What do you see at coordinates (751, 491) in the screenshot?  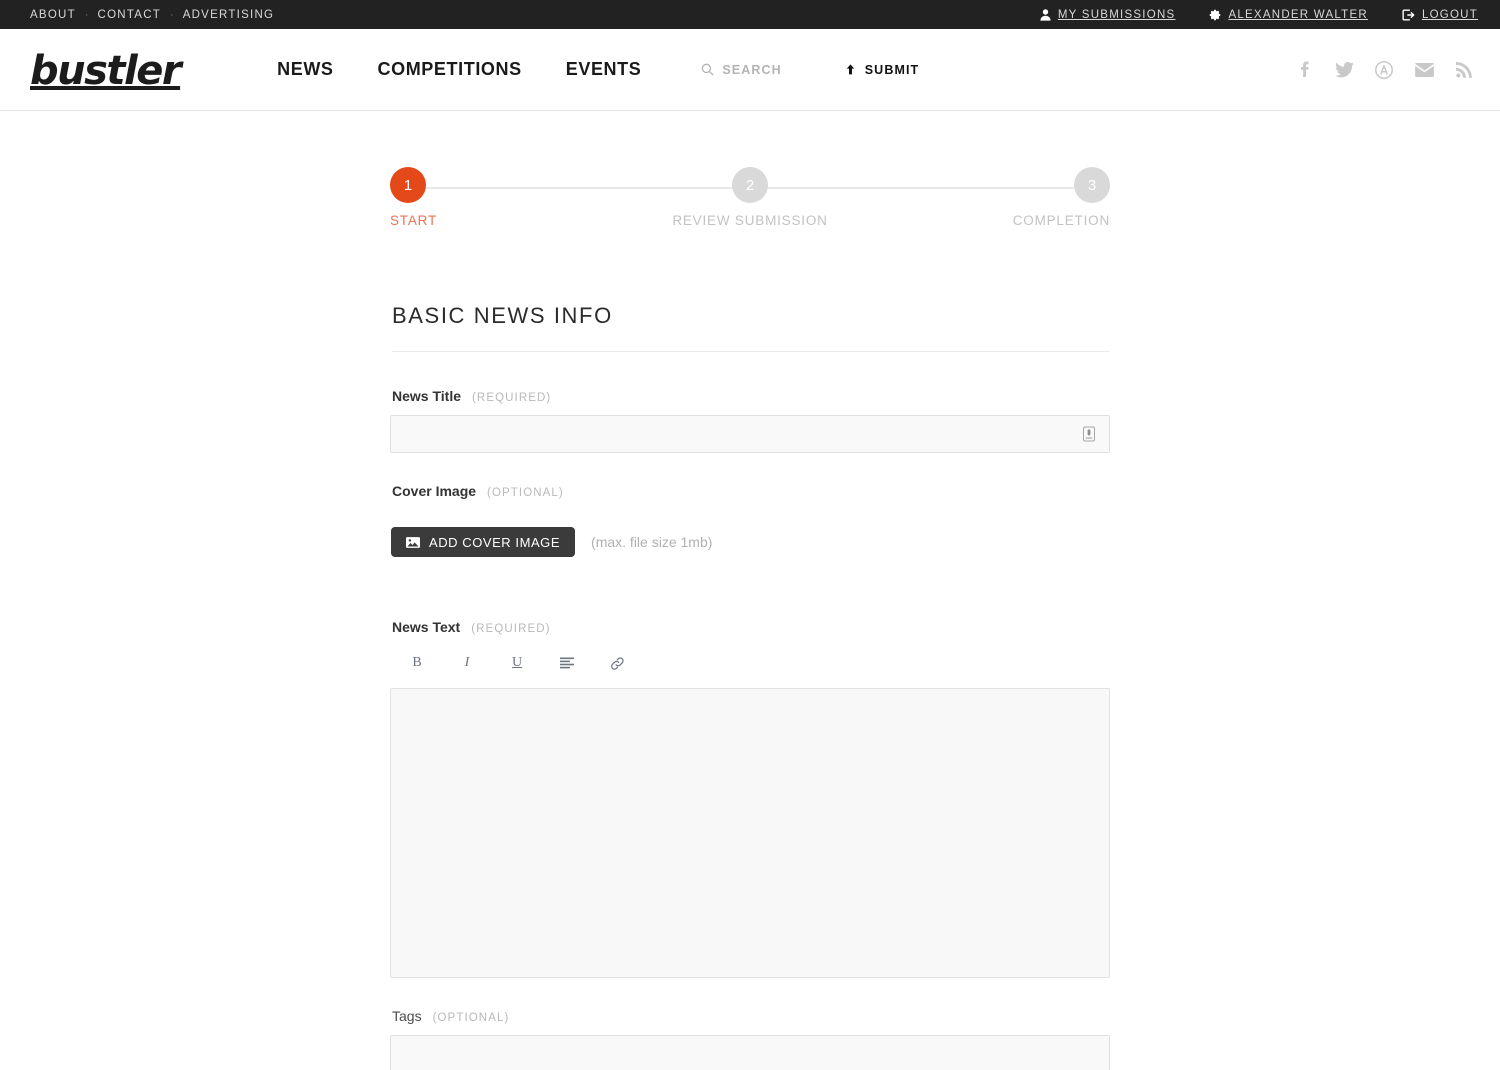 I see `cover-image-label-row: Cover Image (OPTIONAL)` at bounding box center [751, 491].